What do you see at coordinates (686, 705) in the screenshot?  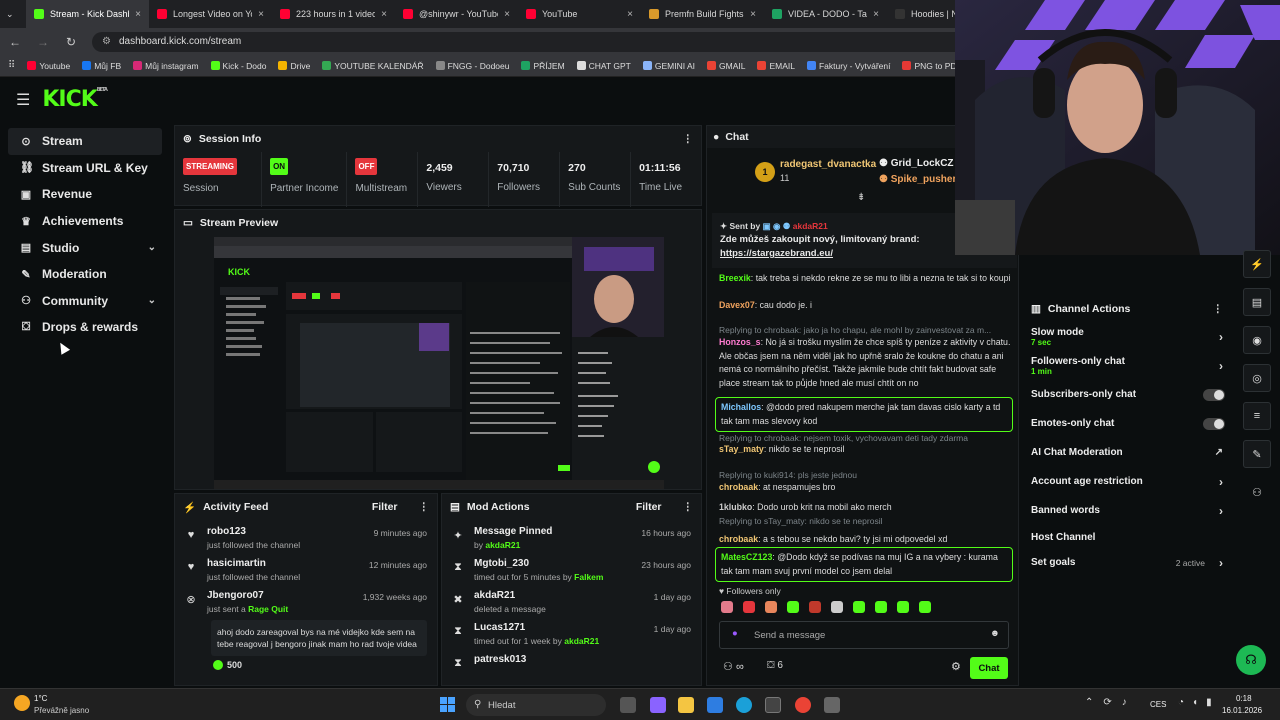 I see `explorer-icon` at bounding box center [686, 705].